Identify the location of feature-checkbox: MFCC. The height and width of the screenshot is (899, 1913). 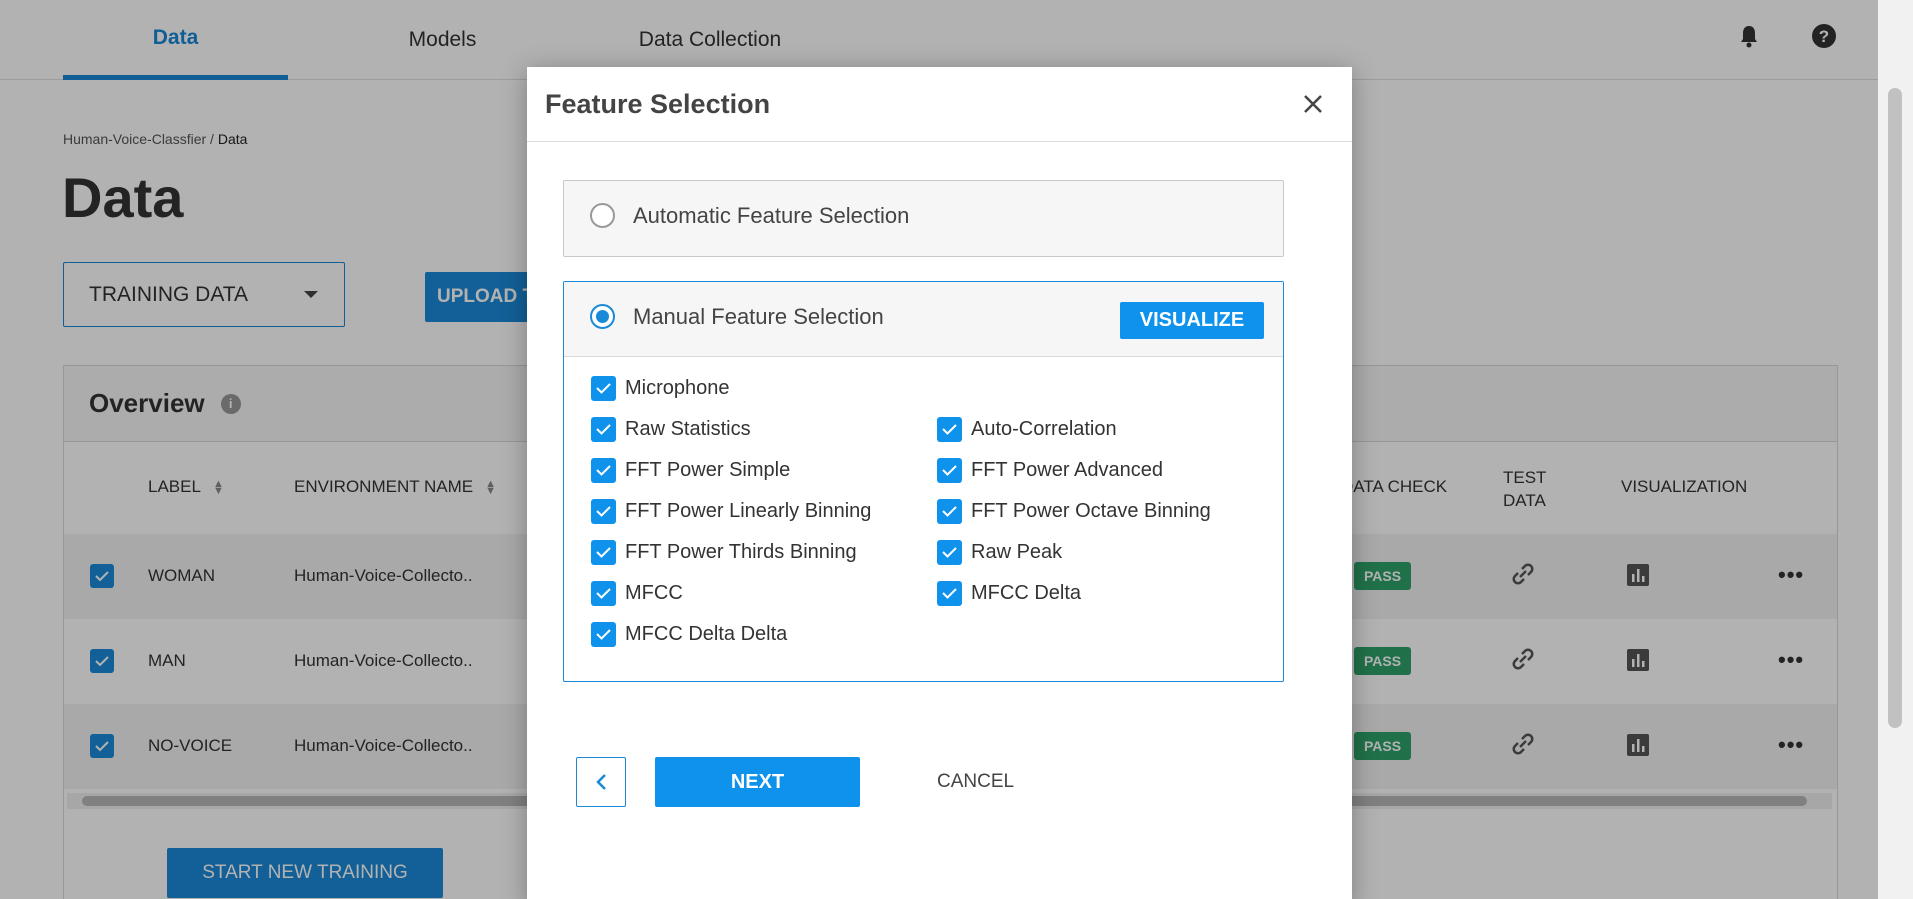
(637, 593).